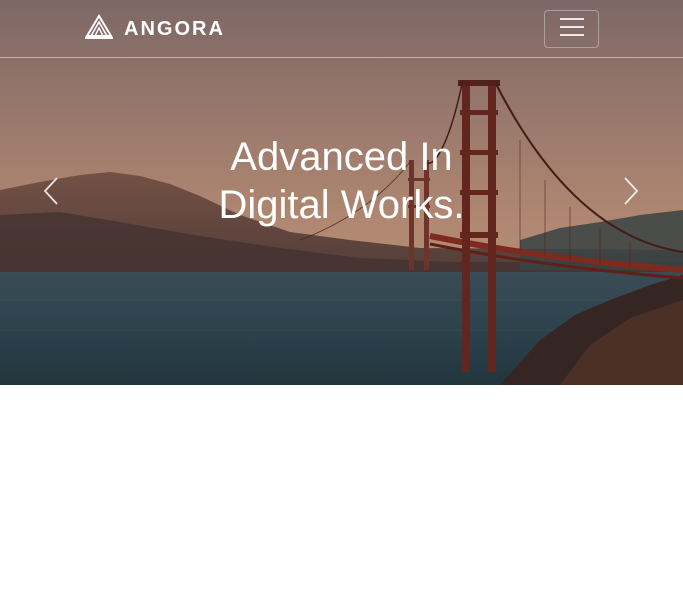 Image resolution: width=683 pixels, height=609 pixels. Describe the element at coordinates (99, 29) in the screenshot. I see `angora-logo-icon` at that location.